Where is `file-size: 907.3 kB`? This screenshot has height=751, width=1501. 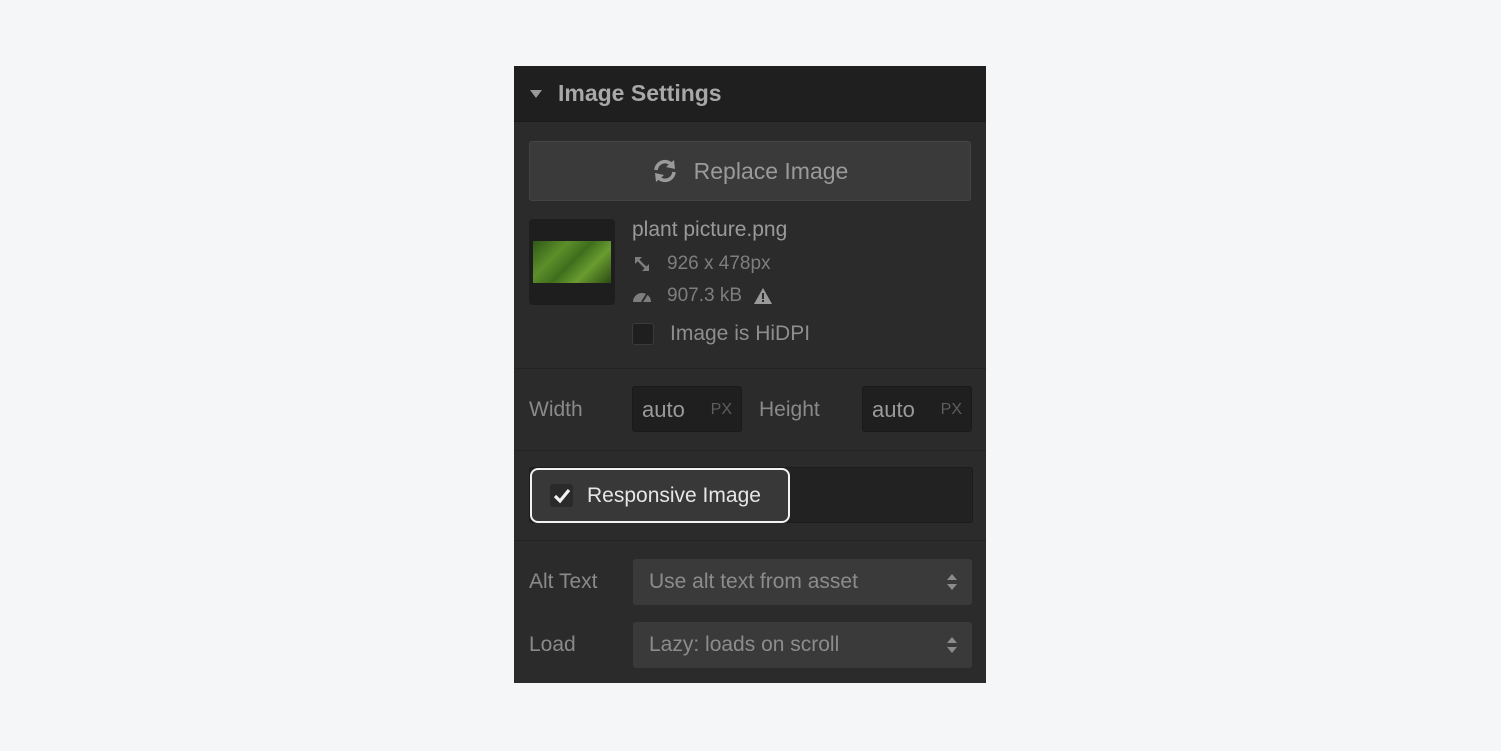
file-size: 907.3 kB is located at coordinates (704, 295).